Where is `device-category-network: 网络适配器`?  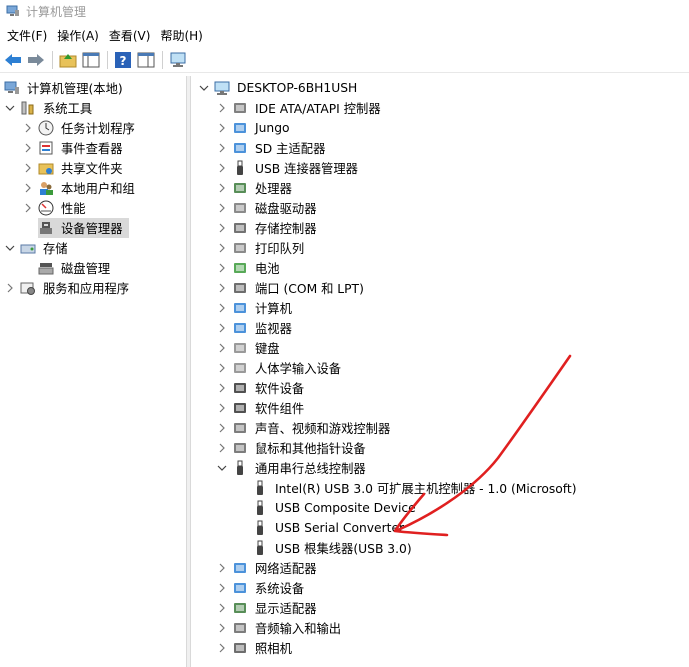
device-category-network: 网络适配器 is located at coordinates (267, 568).